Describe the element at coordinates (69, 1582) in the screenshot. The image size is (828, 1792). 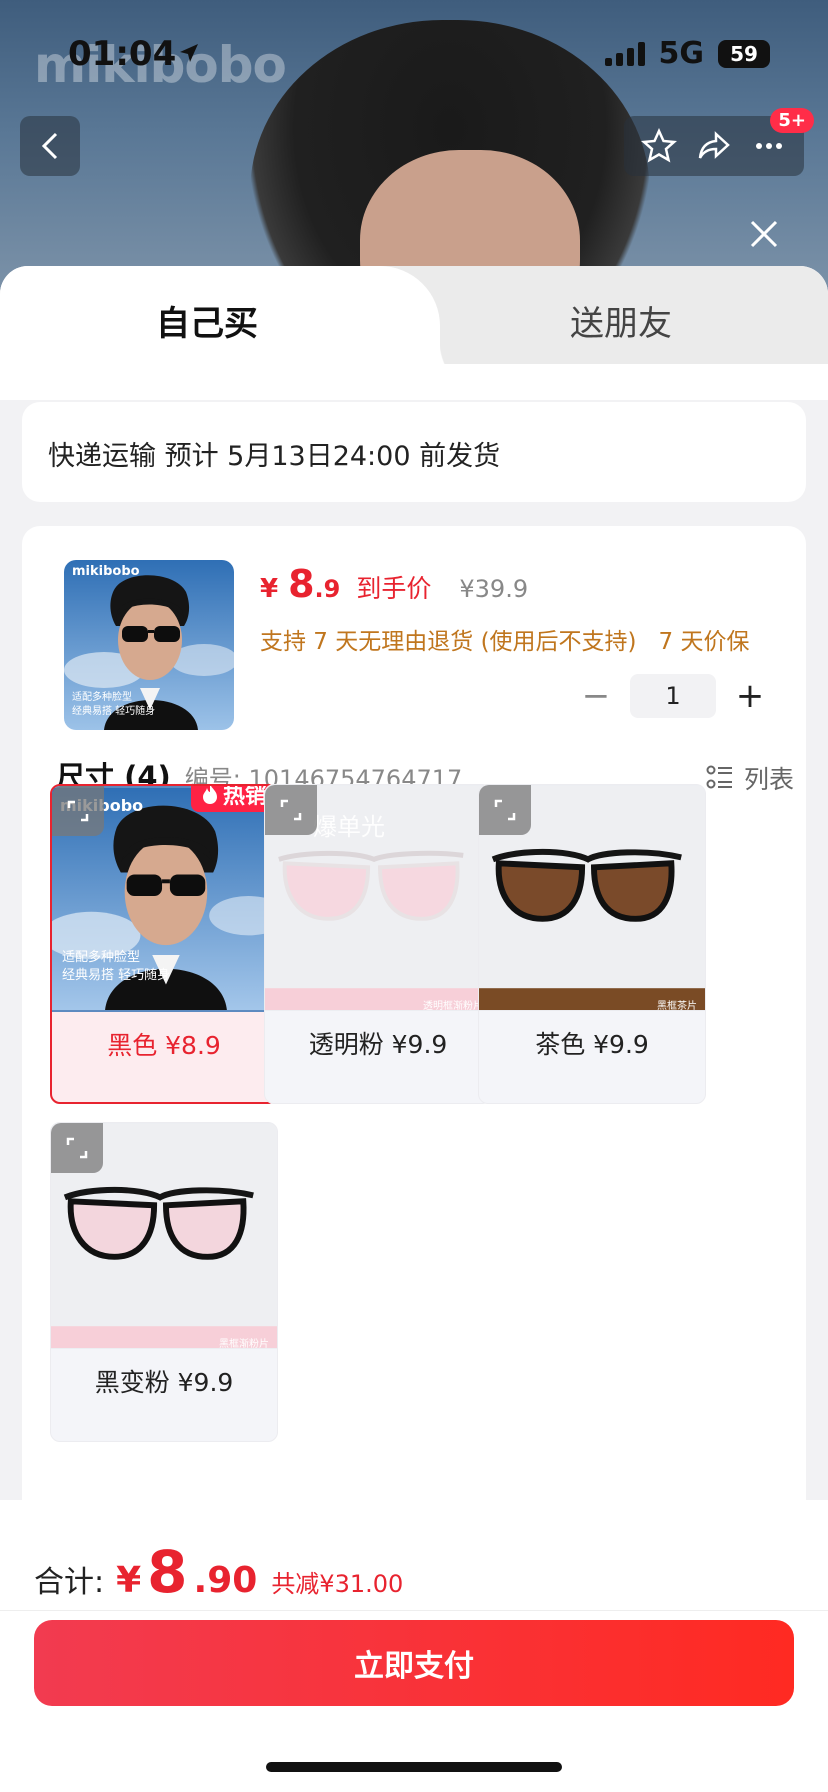
I see `total-label: 合计:` at that location.